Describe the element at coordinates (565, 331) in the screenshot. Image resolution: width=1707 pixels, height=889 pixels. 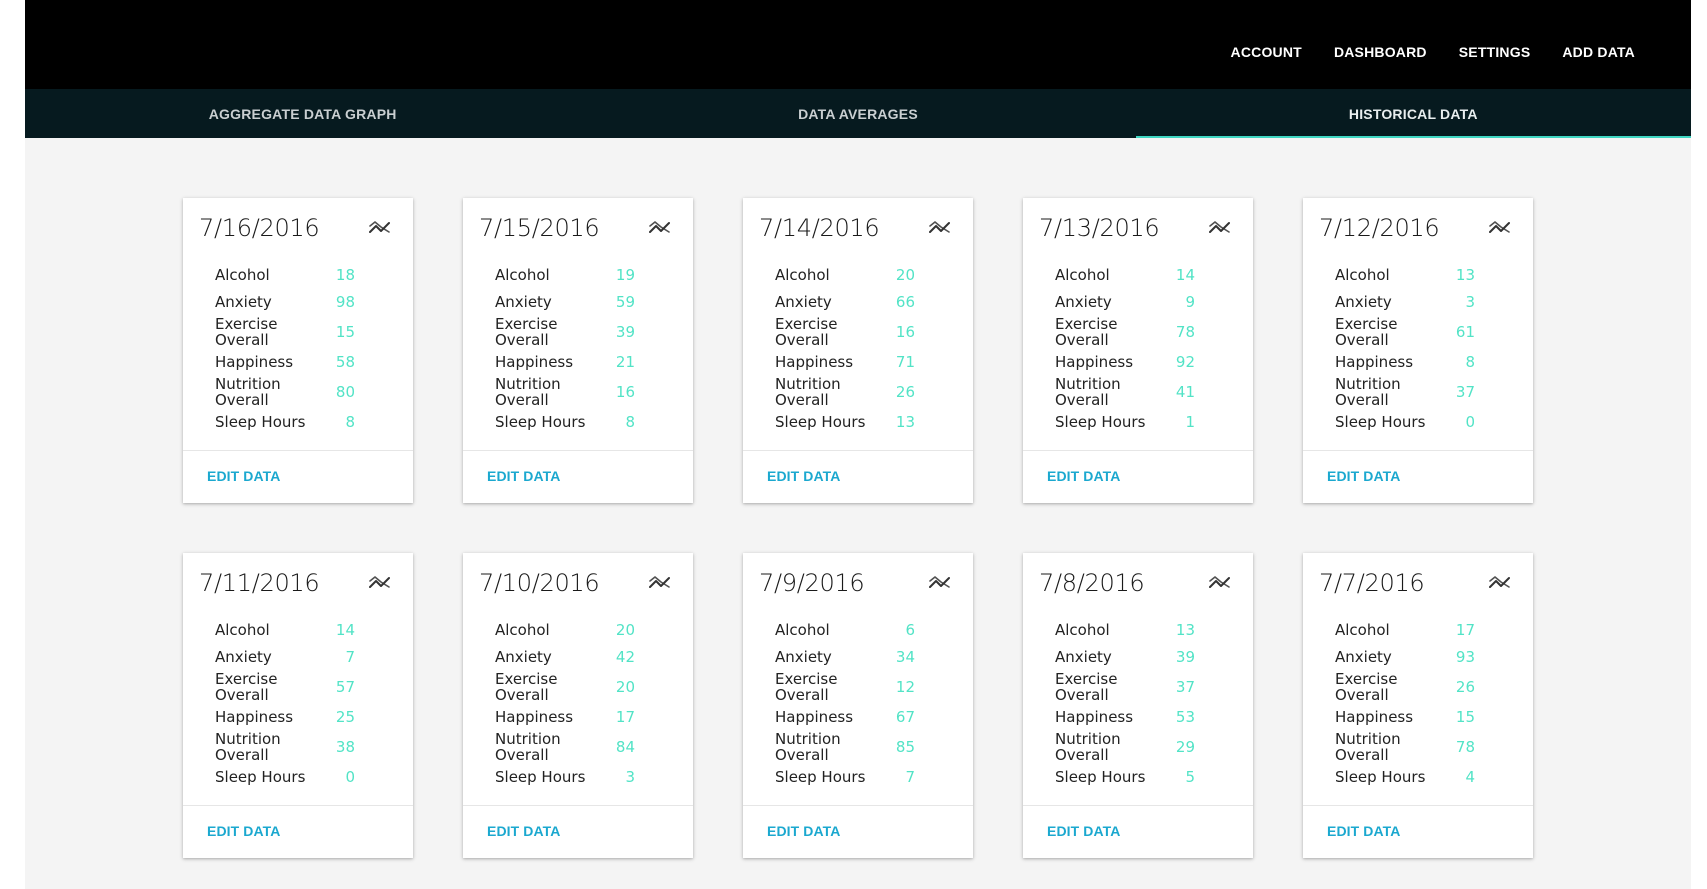
I see `metric-exercise-overall: Exercise Overall 39` at that location.